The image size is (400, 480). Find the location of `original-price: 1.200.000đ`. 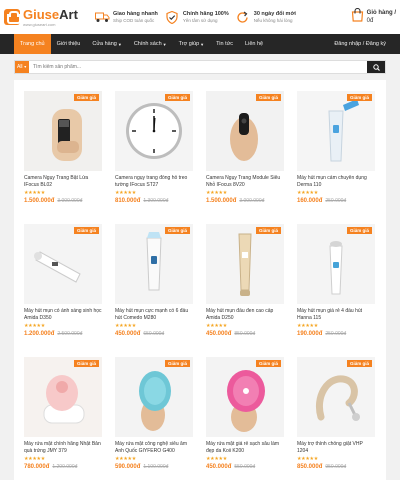

original-price: 1.200.000đ is located at coordinates (65, 467).